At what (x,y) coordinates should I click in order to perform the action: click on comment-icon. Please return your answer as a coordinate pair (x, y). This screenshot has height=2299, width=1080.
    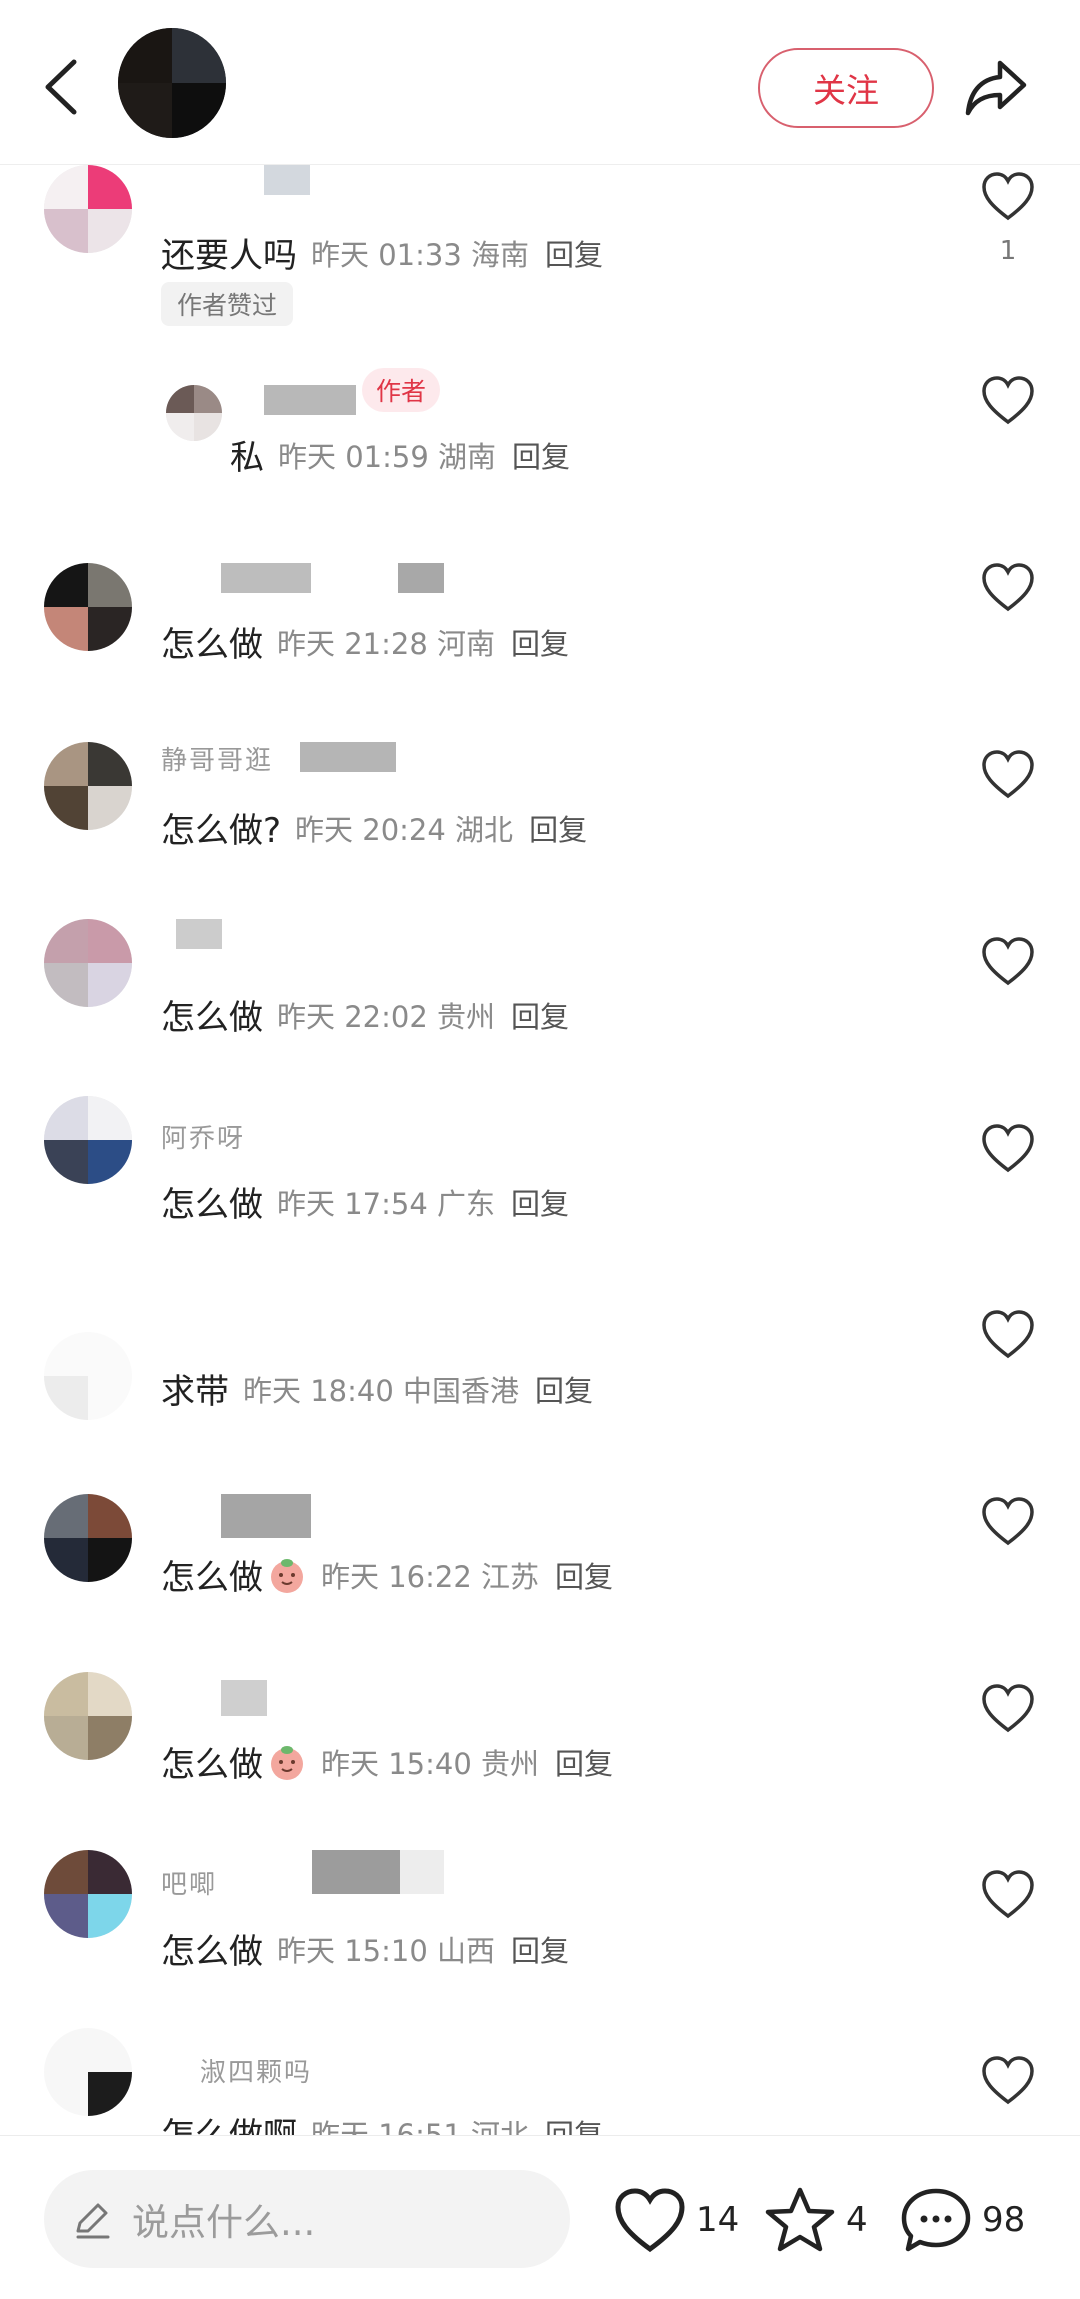
    Looking at the image, I should click on (936, 2220).